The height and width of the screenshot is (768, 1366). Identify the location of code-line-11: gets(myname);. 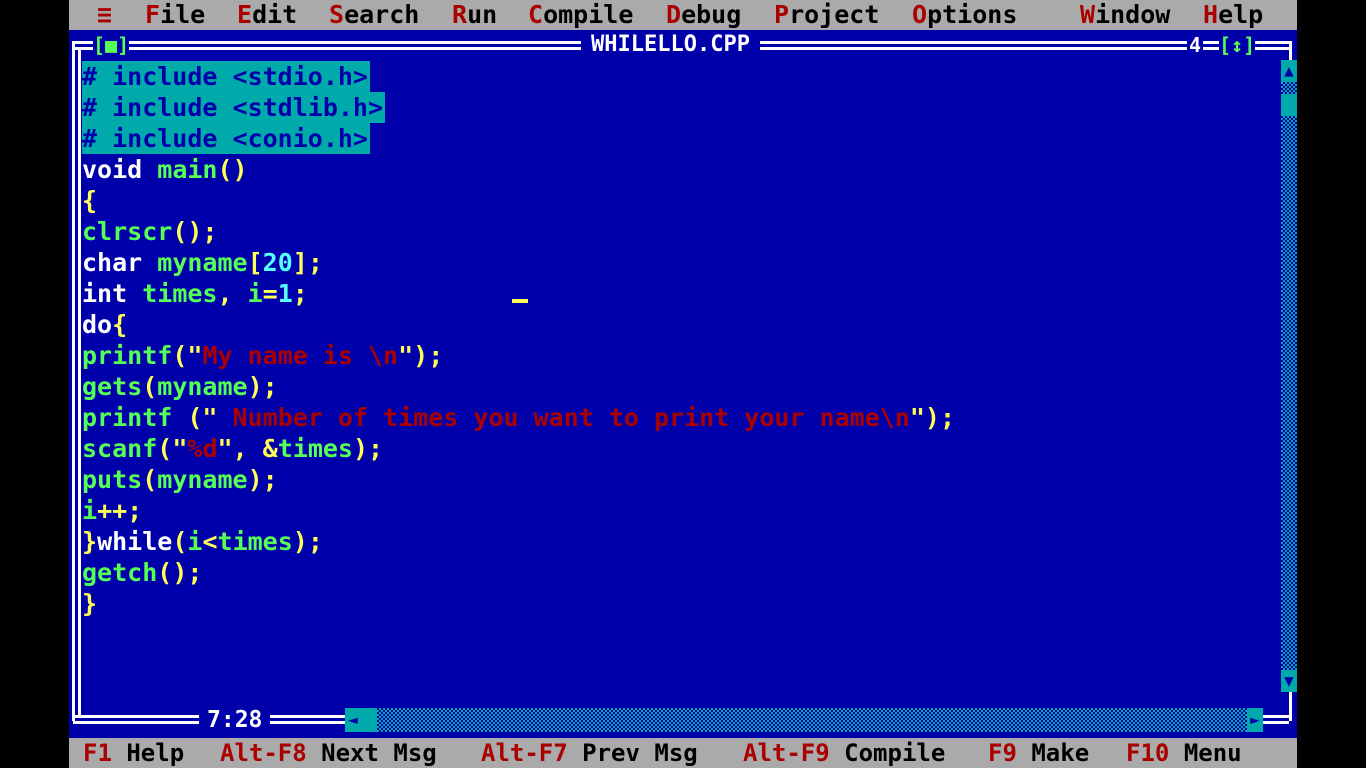
(180, 386).